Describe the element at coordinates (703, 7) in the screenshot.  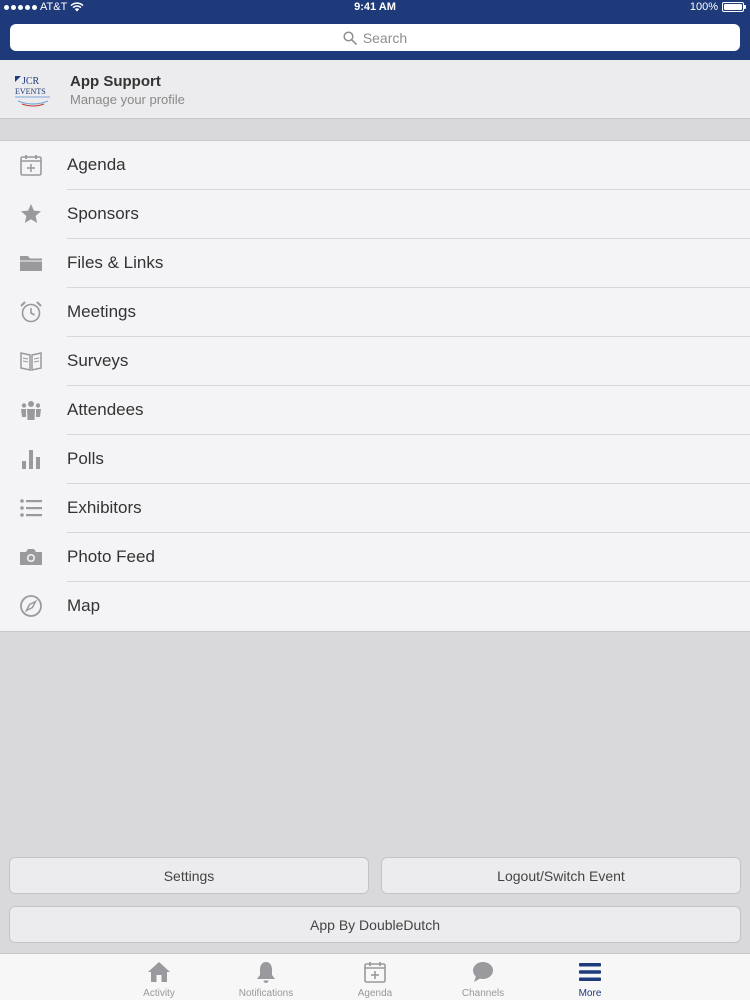
I see `battery-percent: 100%` at that location.